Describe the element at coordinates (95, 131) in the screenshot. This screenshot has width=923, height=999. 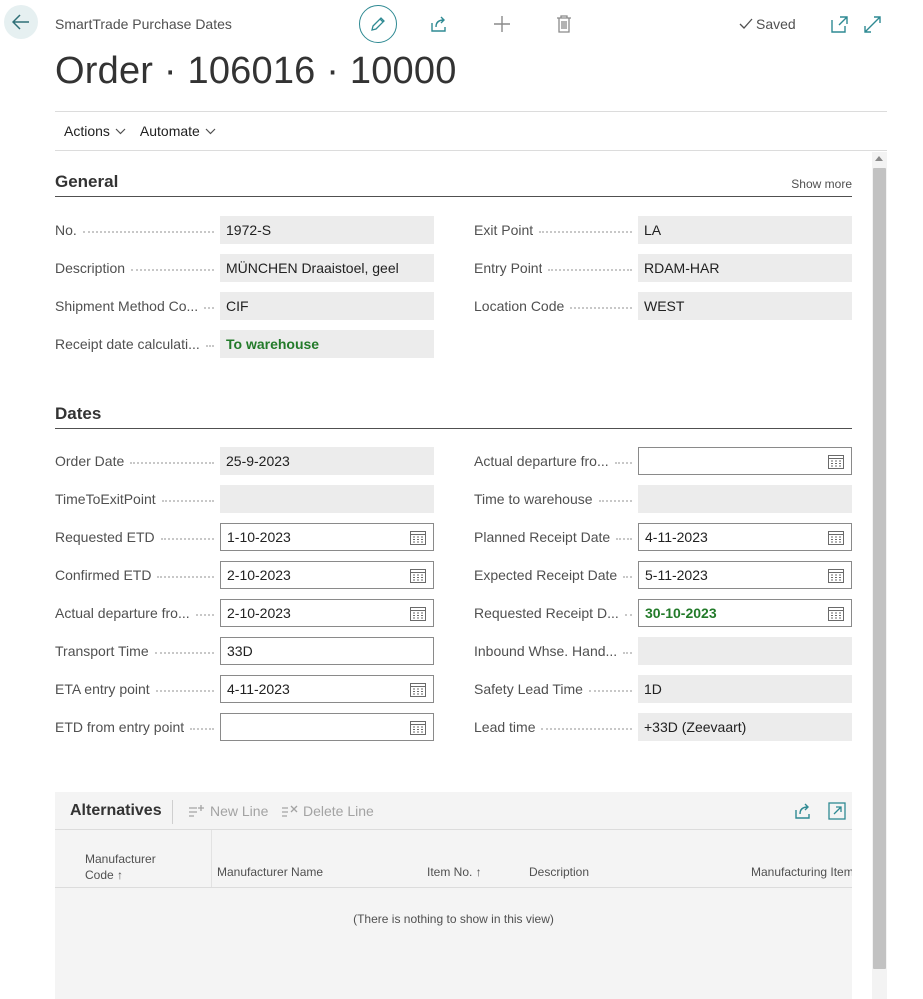
I see `menu-actions: Actions` at that location.